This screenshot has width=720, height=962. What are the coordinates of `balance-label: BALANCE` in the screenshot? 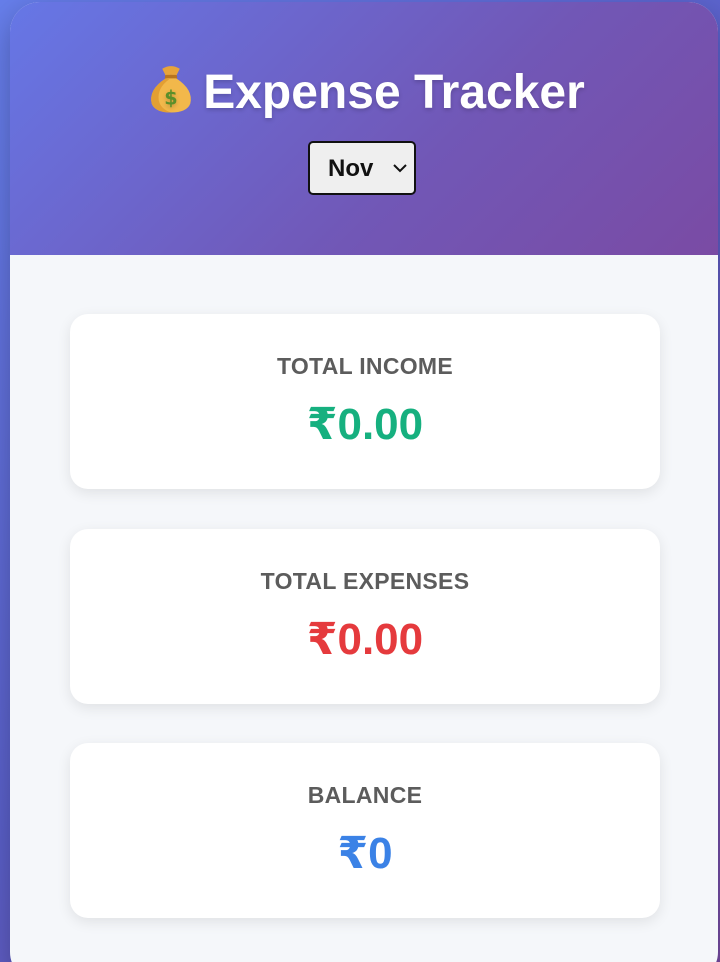 It's located at (365, 795).